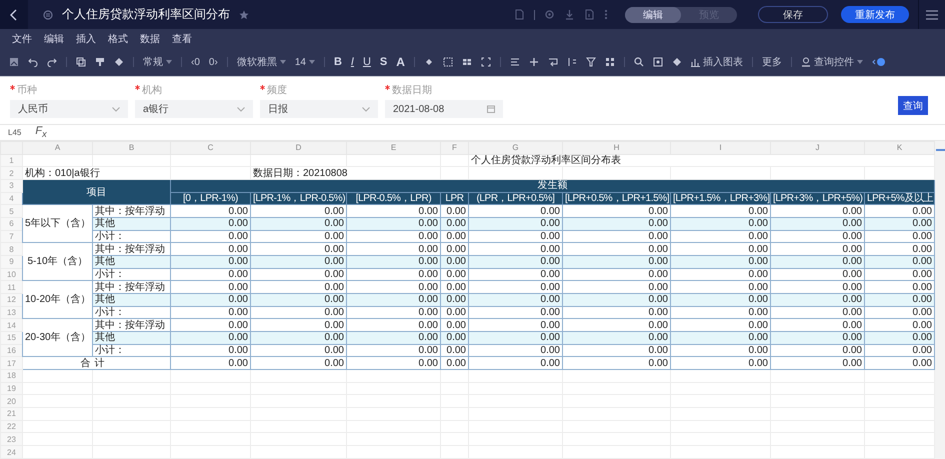 The image size is (945, 459). I want to click on filter-icon, so click(591, 62).